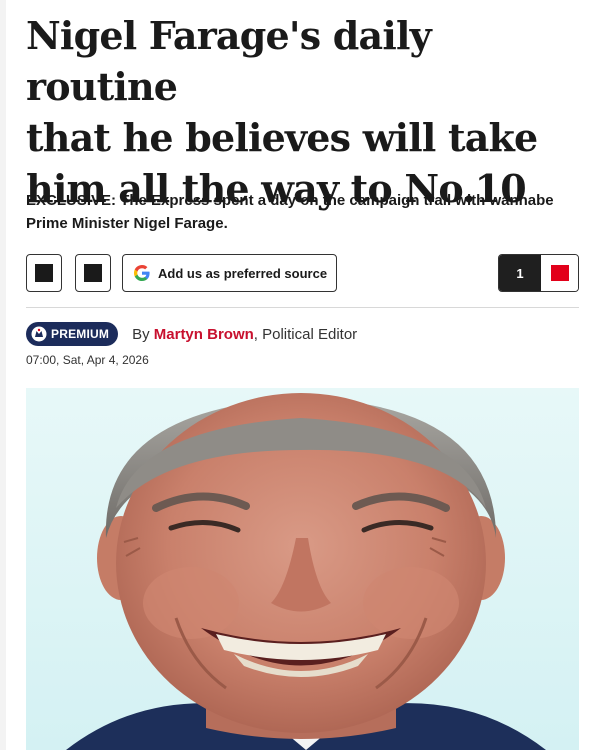 The height and width of the screenshot is (750, 590). What do you see at coordinates (559, 273) in the screenshot?
I see `comment-bubble-icon` at bounding box center [559, 273].